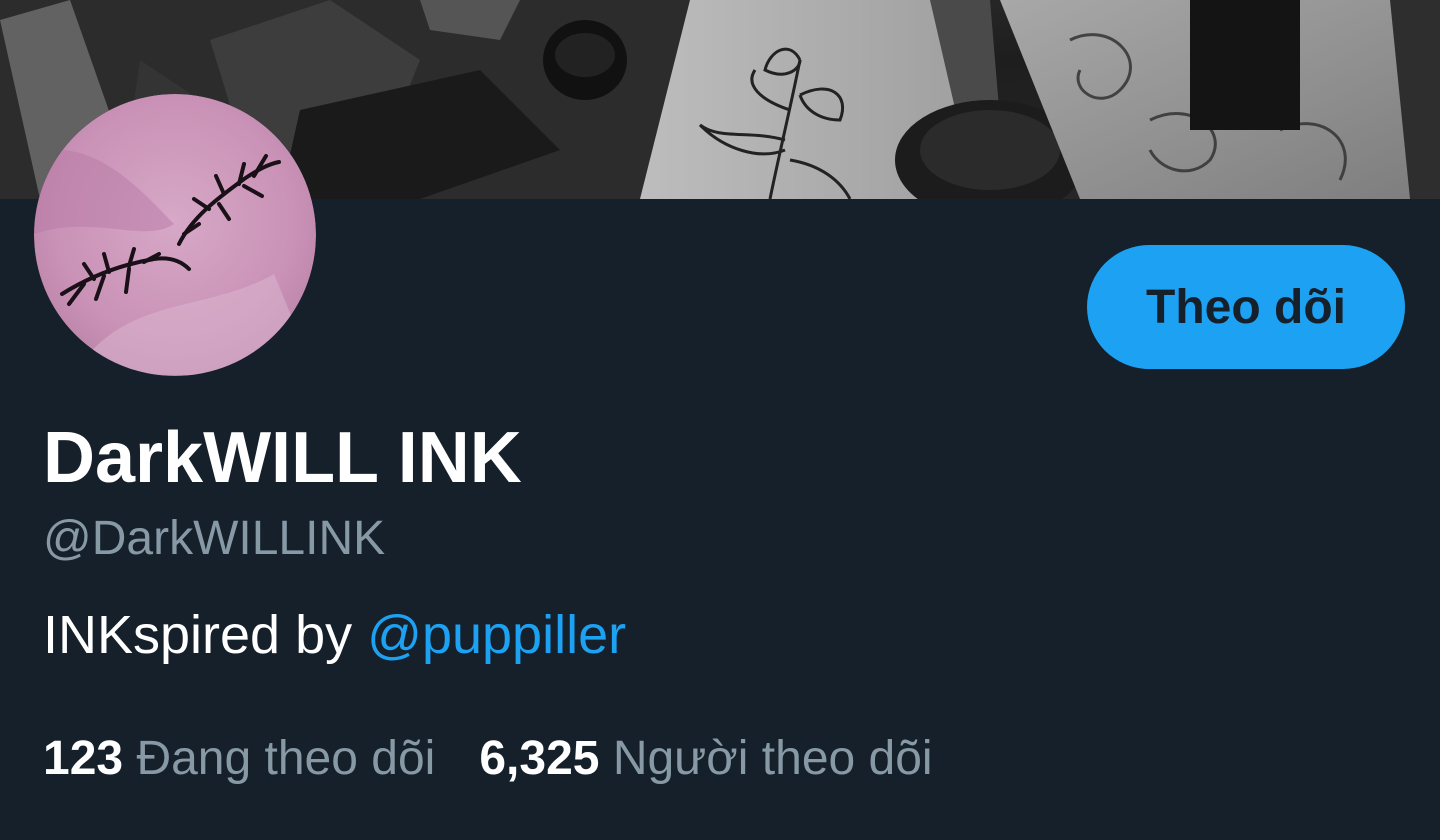 This screenshot has height=840, width=1440. What do you see at coordinates (1246, 307) in the screenshot?
I see `follow-button: Theo dõi` at bounding box center [1246, 307].